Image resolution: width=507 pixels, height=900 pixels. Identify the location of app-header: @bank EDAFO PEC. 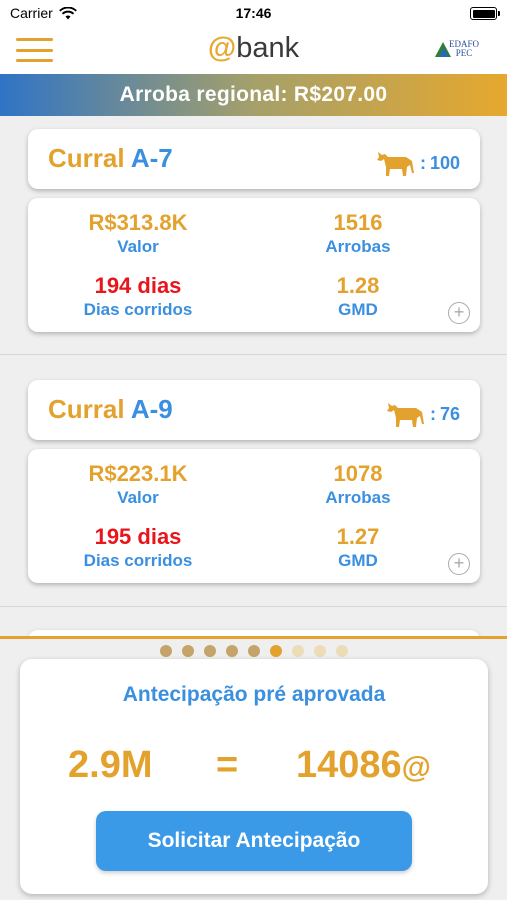
(253, 50).